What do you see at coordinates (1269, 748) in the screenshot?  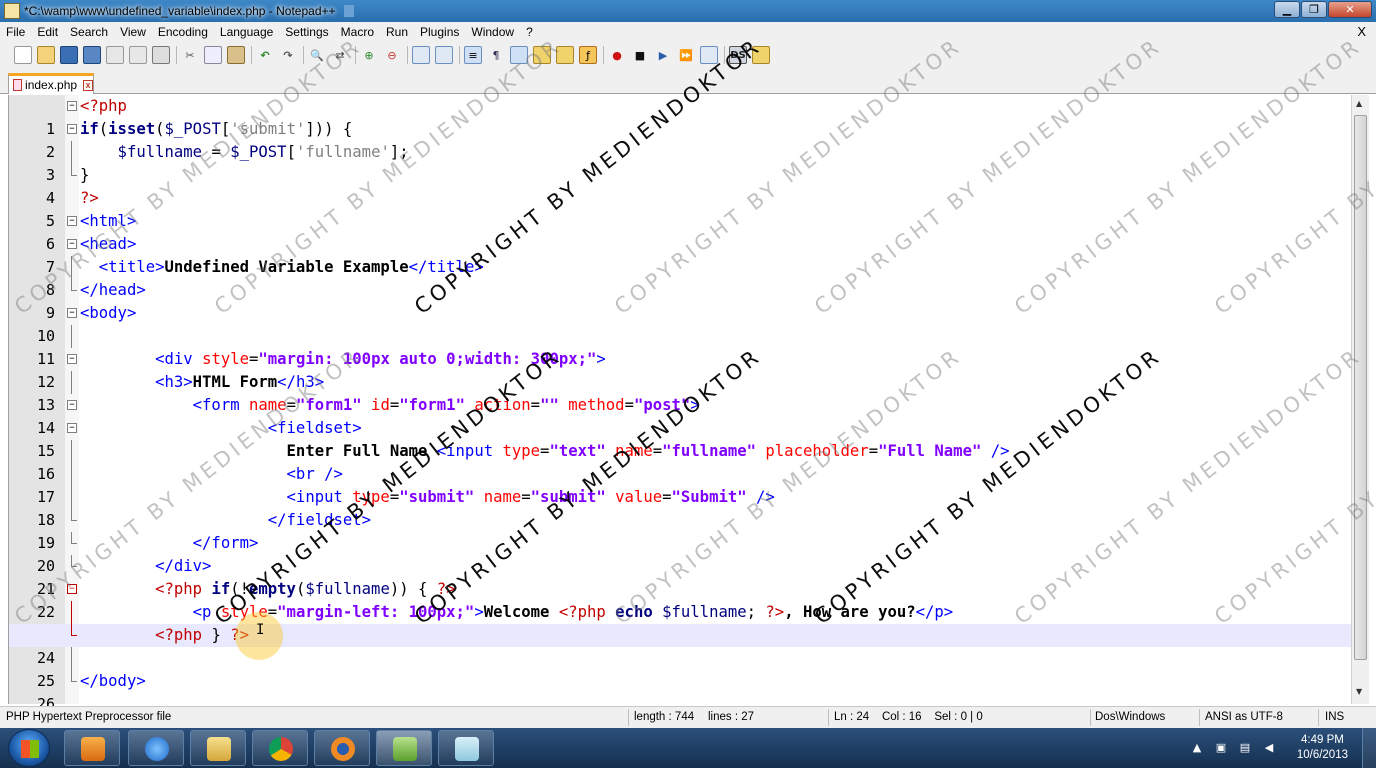 I see `volume-icon: ◀` at bounding box center [1269, 748].